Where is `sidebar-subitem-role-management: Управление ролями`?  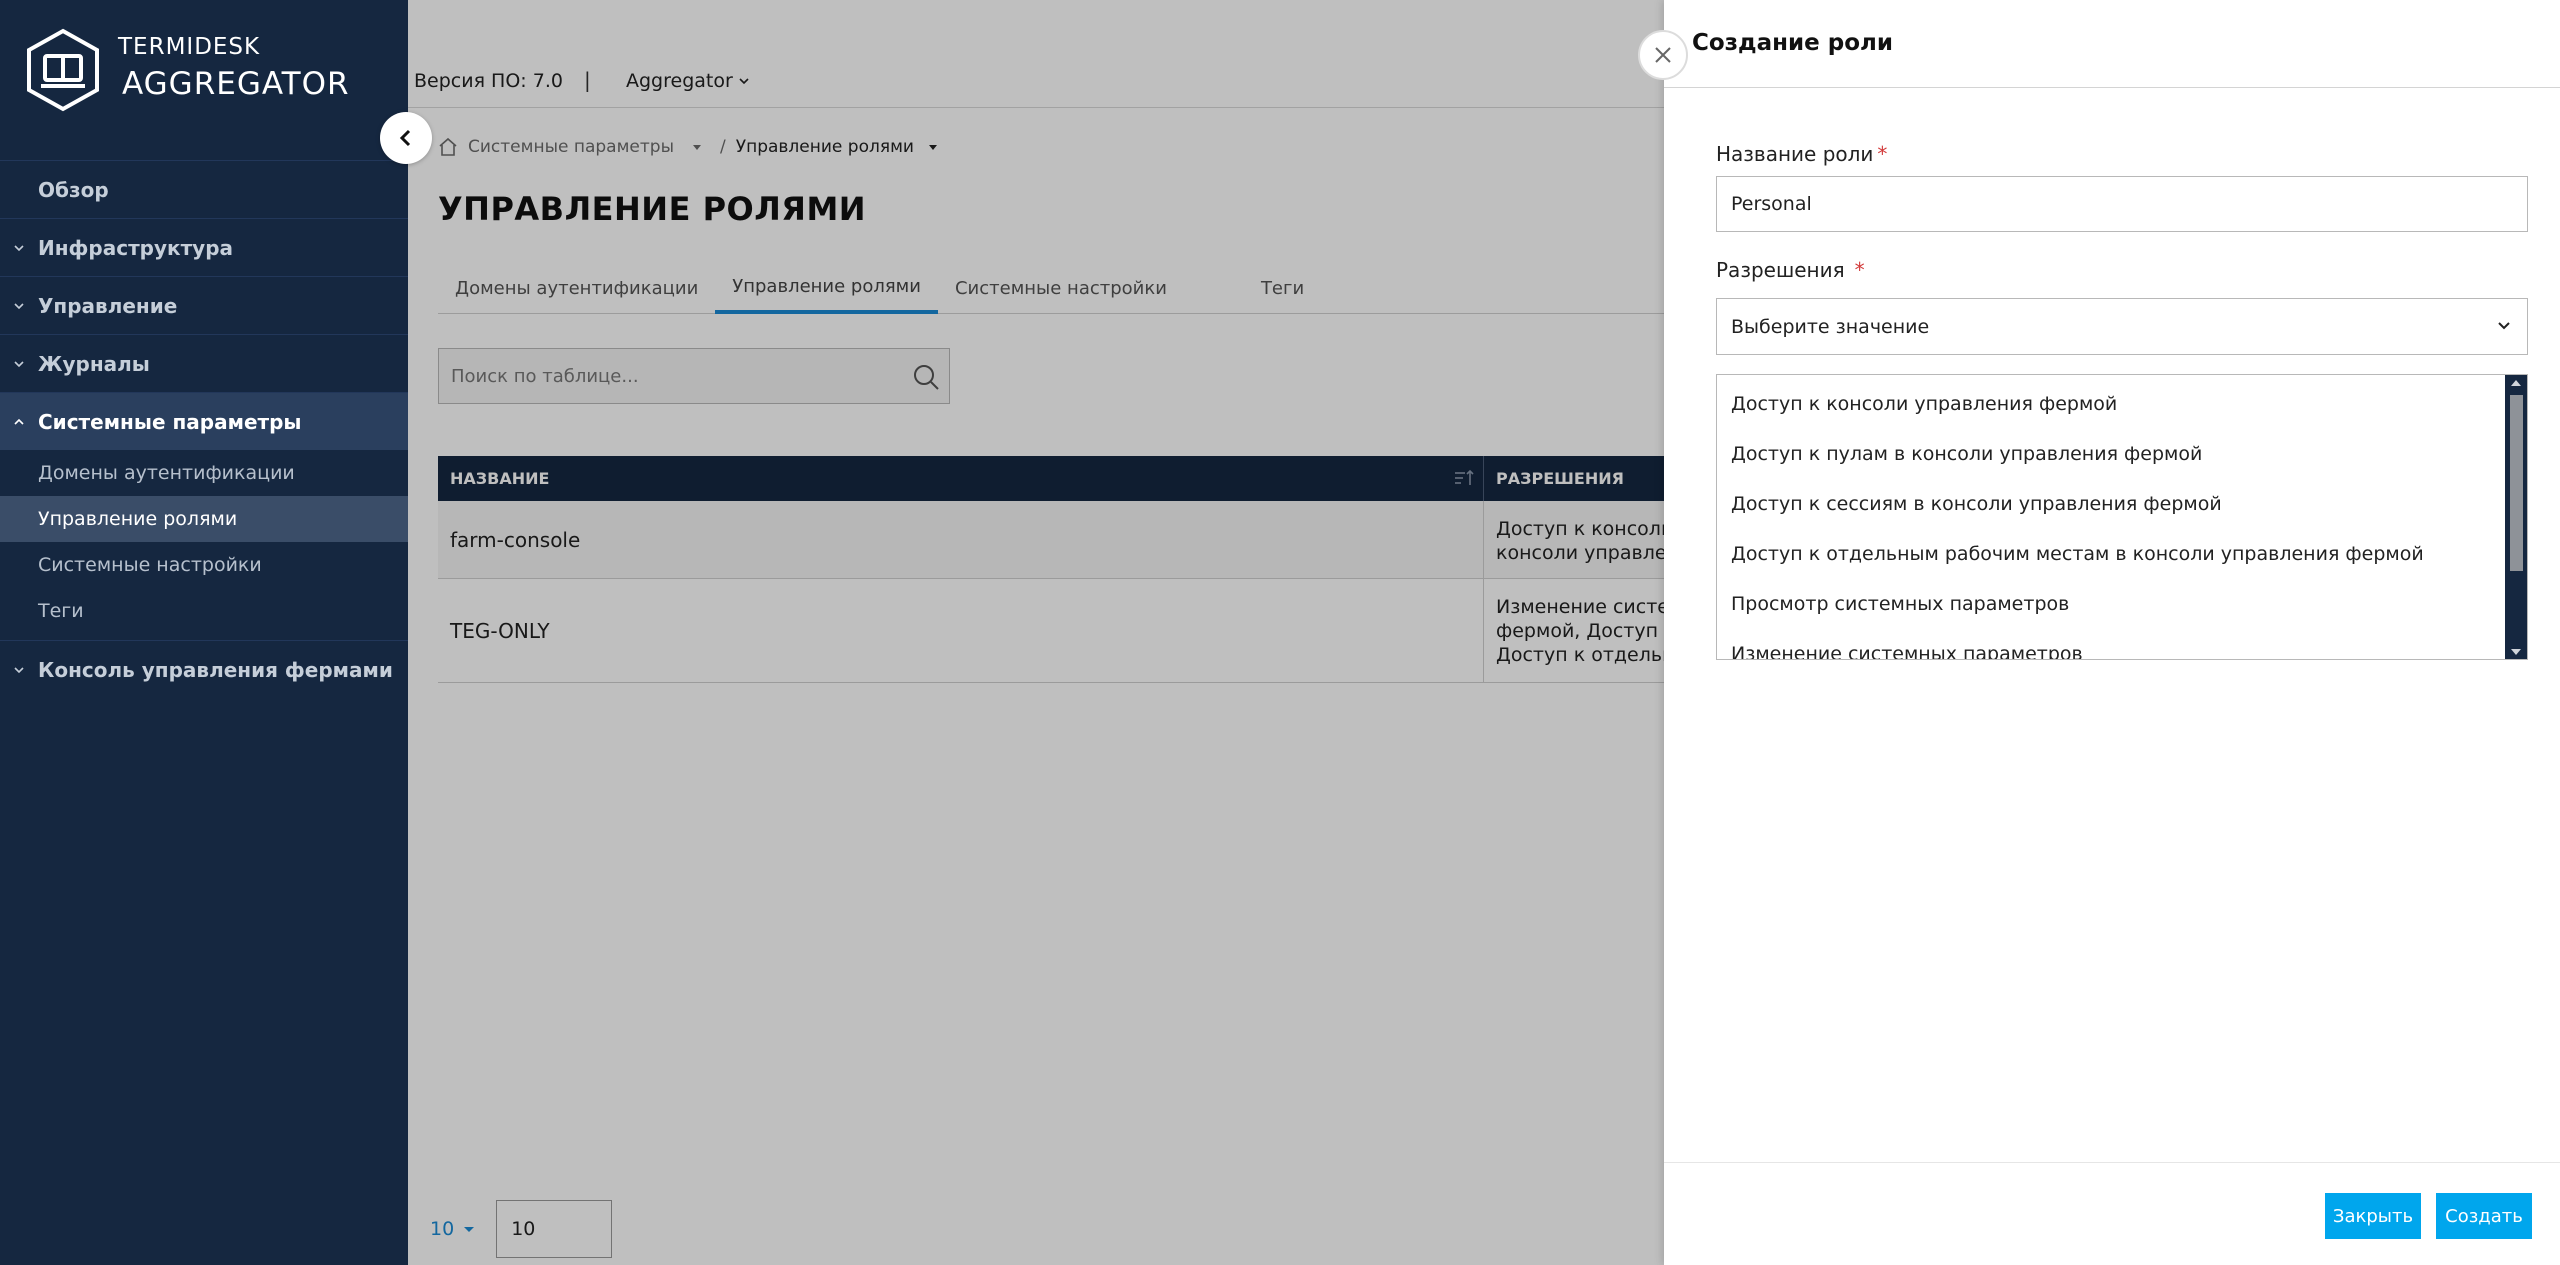 sidebar-subitem-role-management: Управление ролями is located at coordinates (204, 519).